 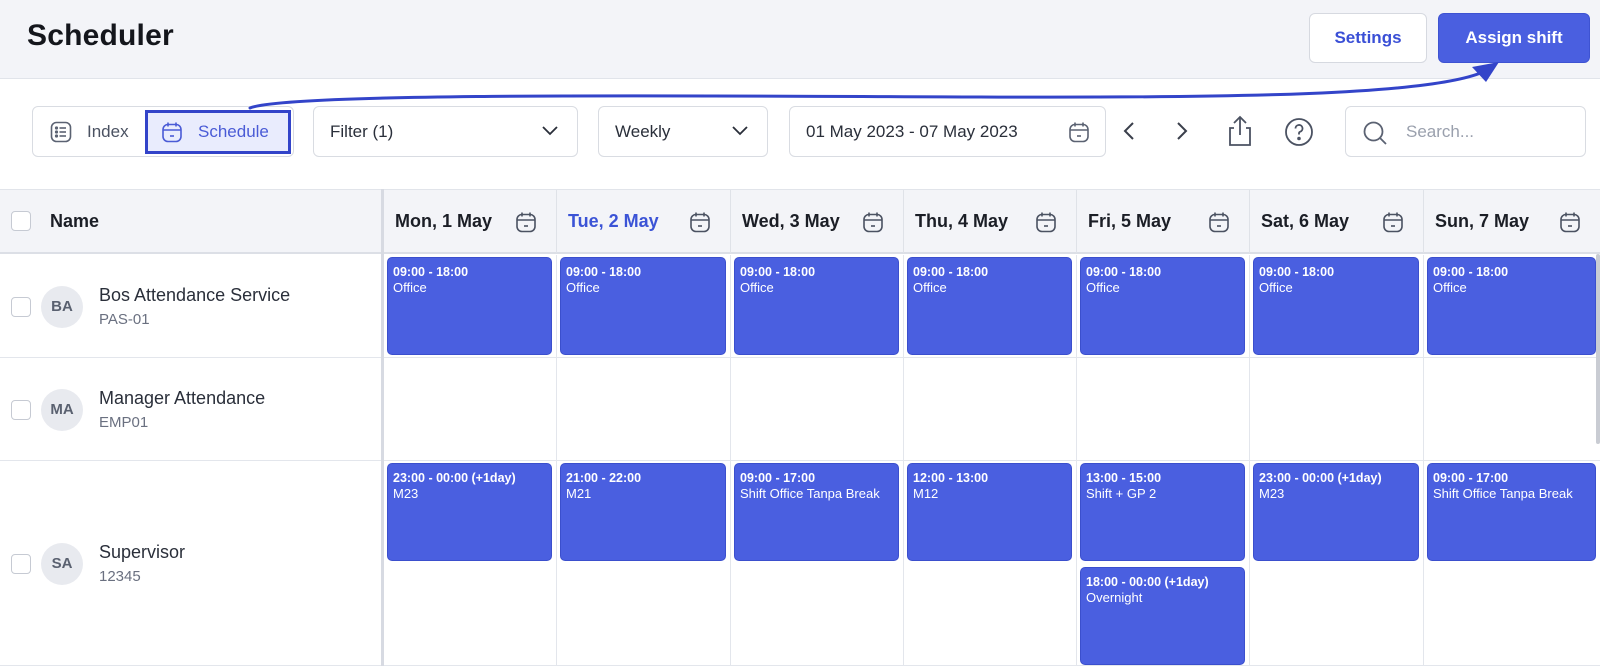 What do you see at coordinates (1130, 131) in the screenshot?
I see `chevron-left-icon` at bounding box center [1130, 131].